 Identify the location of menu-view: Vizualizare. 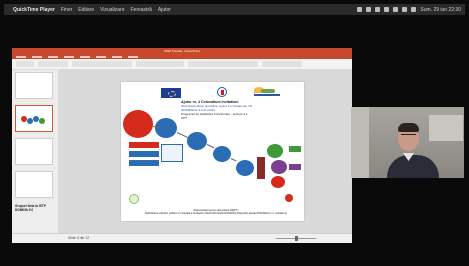
(112, 10).